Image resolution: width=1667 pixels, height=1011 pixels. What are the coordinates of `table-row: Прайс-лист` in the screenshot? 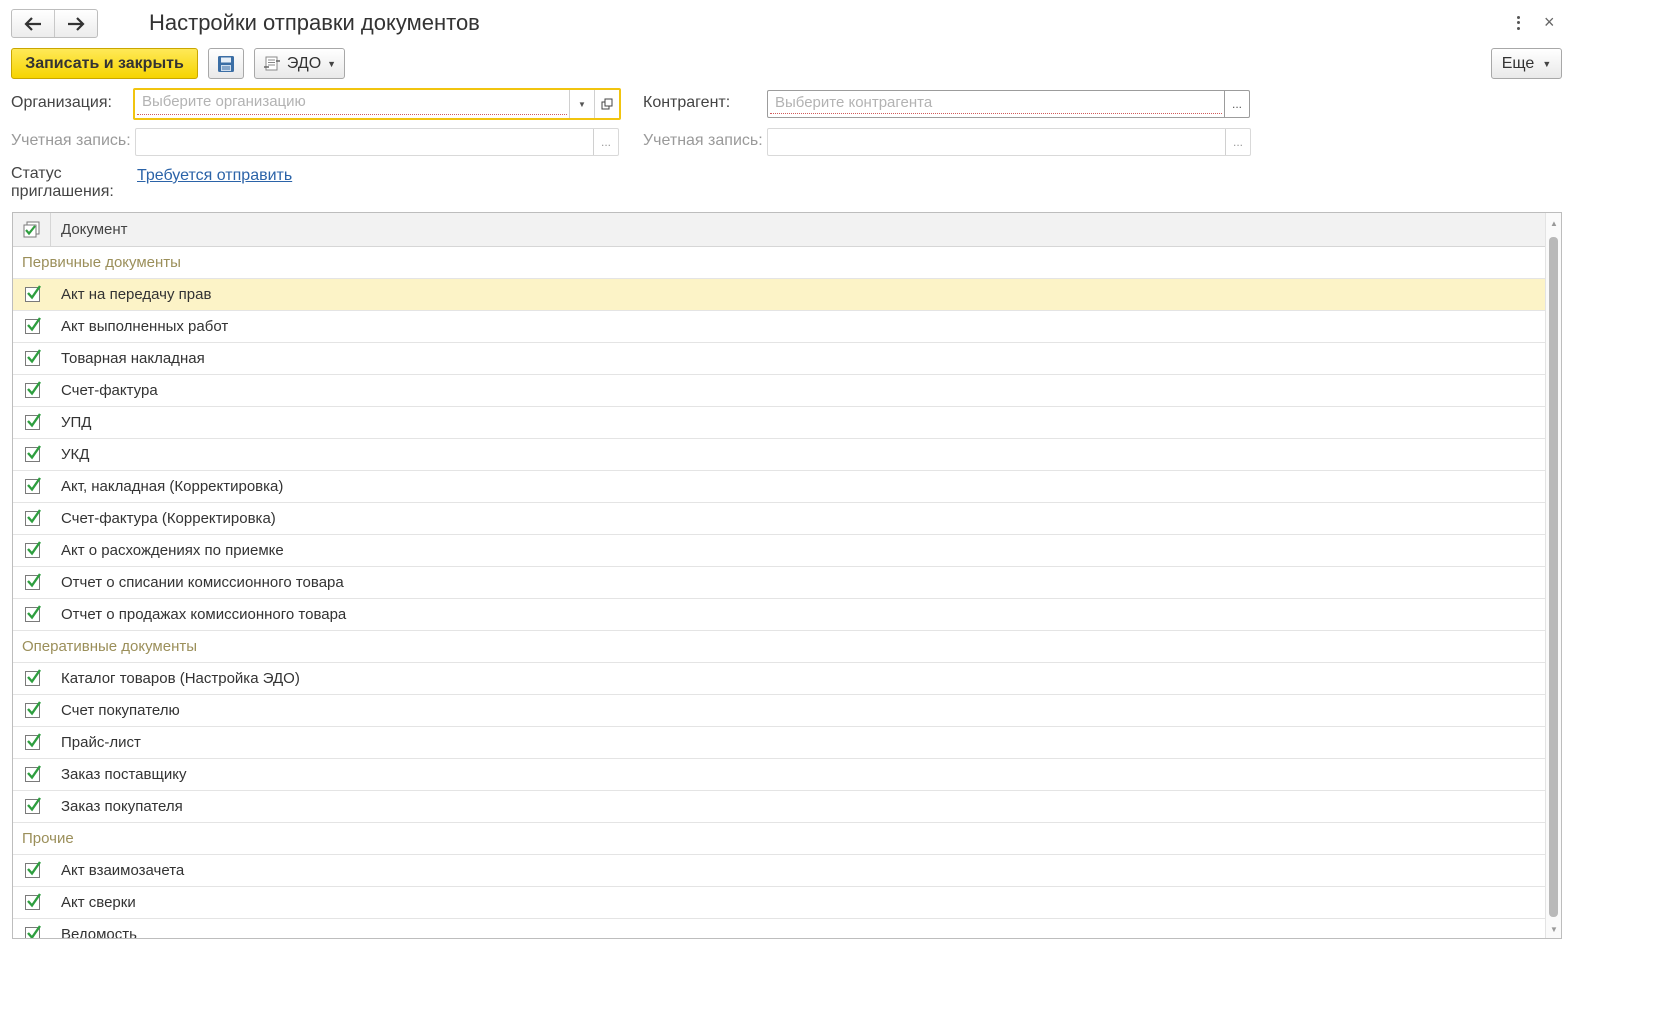 It's located at (779, 743).